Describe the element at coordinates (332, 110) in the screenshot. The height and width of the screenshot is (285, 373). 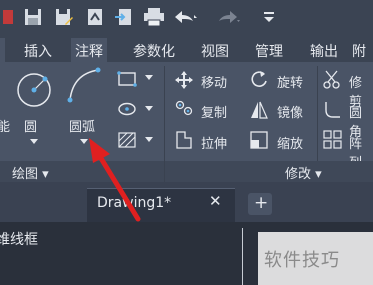
I see `fillet-icon` at that location.